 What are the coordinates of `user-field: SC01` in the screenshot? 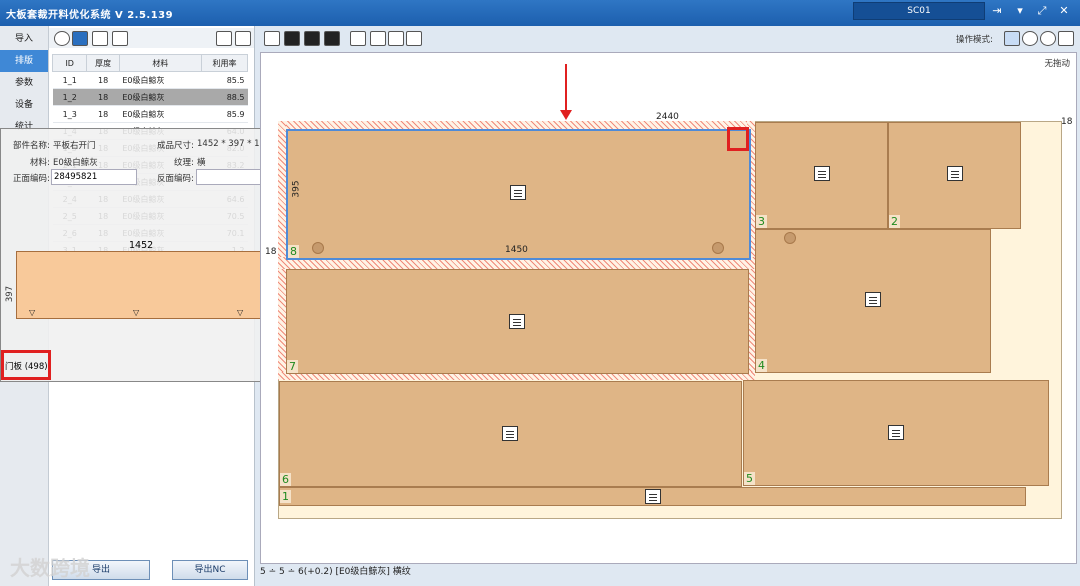 It's located at (919, 11).